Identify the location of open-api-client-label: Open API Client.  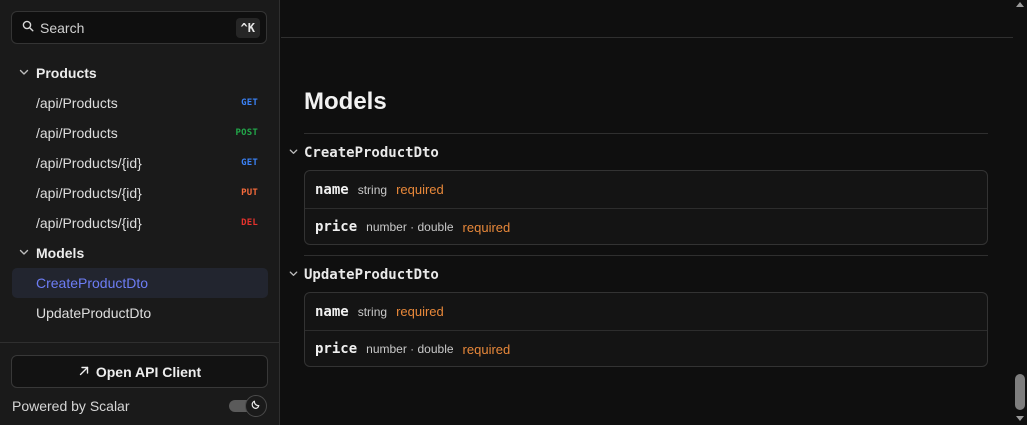
(148, 371).